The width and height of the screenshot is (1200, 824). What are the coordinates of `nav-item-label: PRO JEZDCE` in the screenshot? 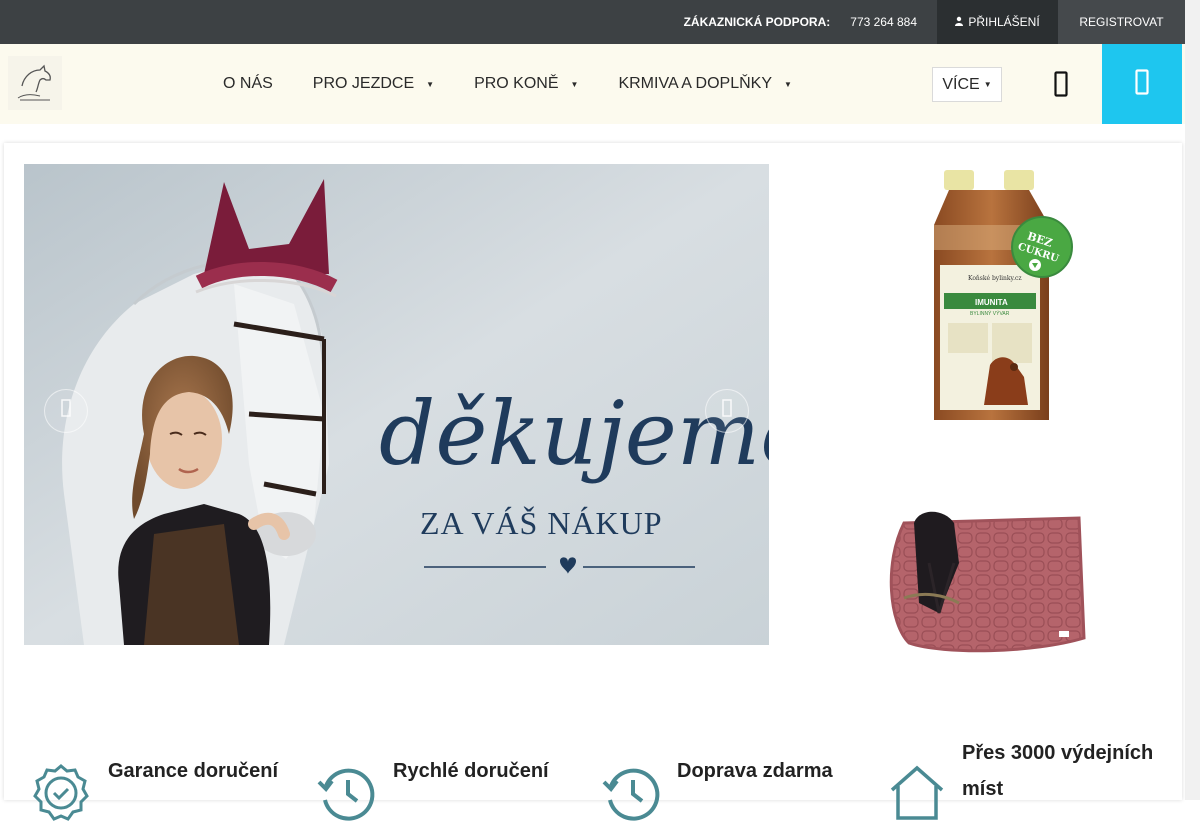 It's located at (363, 83).